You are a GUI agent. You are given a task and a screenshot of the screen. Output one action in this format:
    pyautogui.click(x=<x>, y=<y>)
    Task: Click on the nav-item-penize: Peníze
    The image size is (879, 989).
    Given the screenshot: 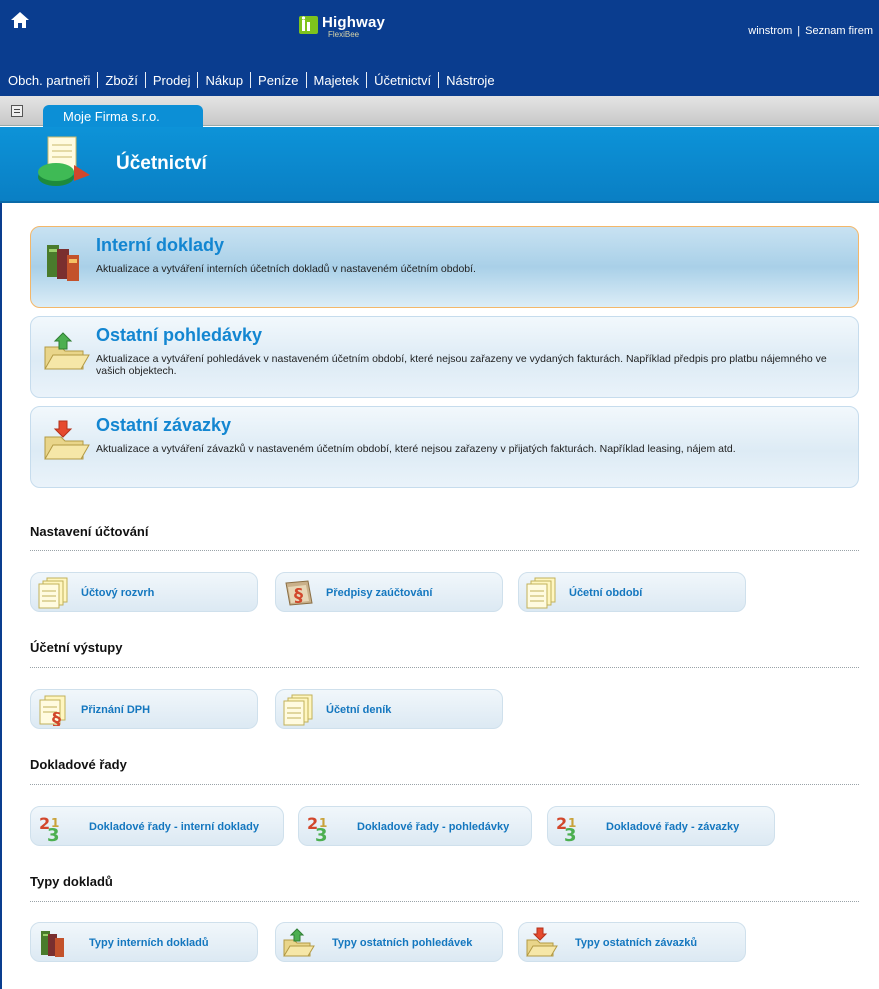 What is the action you would take?
    pyautogui.click(x=278, y=80)
    